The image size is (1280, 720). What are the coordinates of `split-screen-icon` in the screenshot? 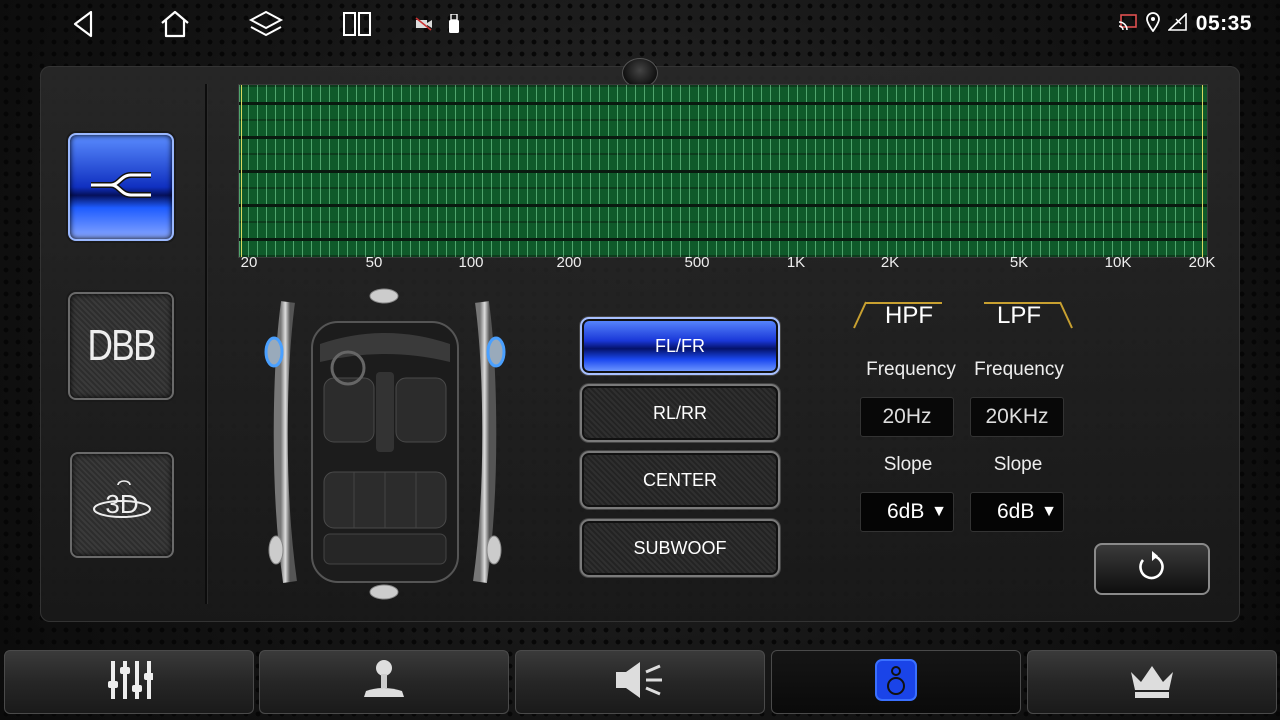 It's located at (357, 24).